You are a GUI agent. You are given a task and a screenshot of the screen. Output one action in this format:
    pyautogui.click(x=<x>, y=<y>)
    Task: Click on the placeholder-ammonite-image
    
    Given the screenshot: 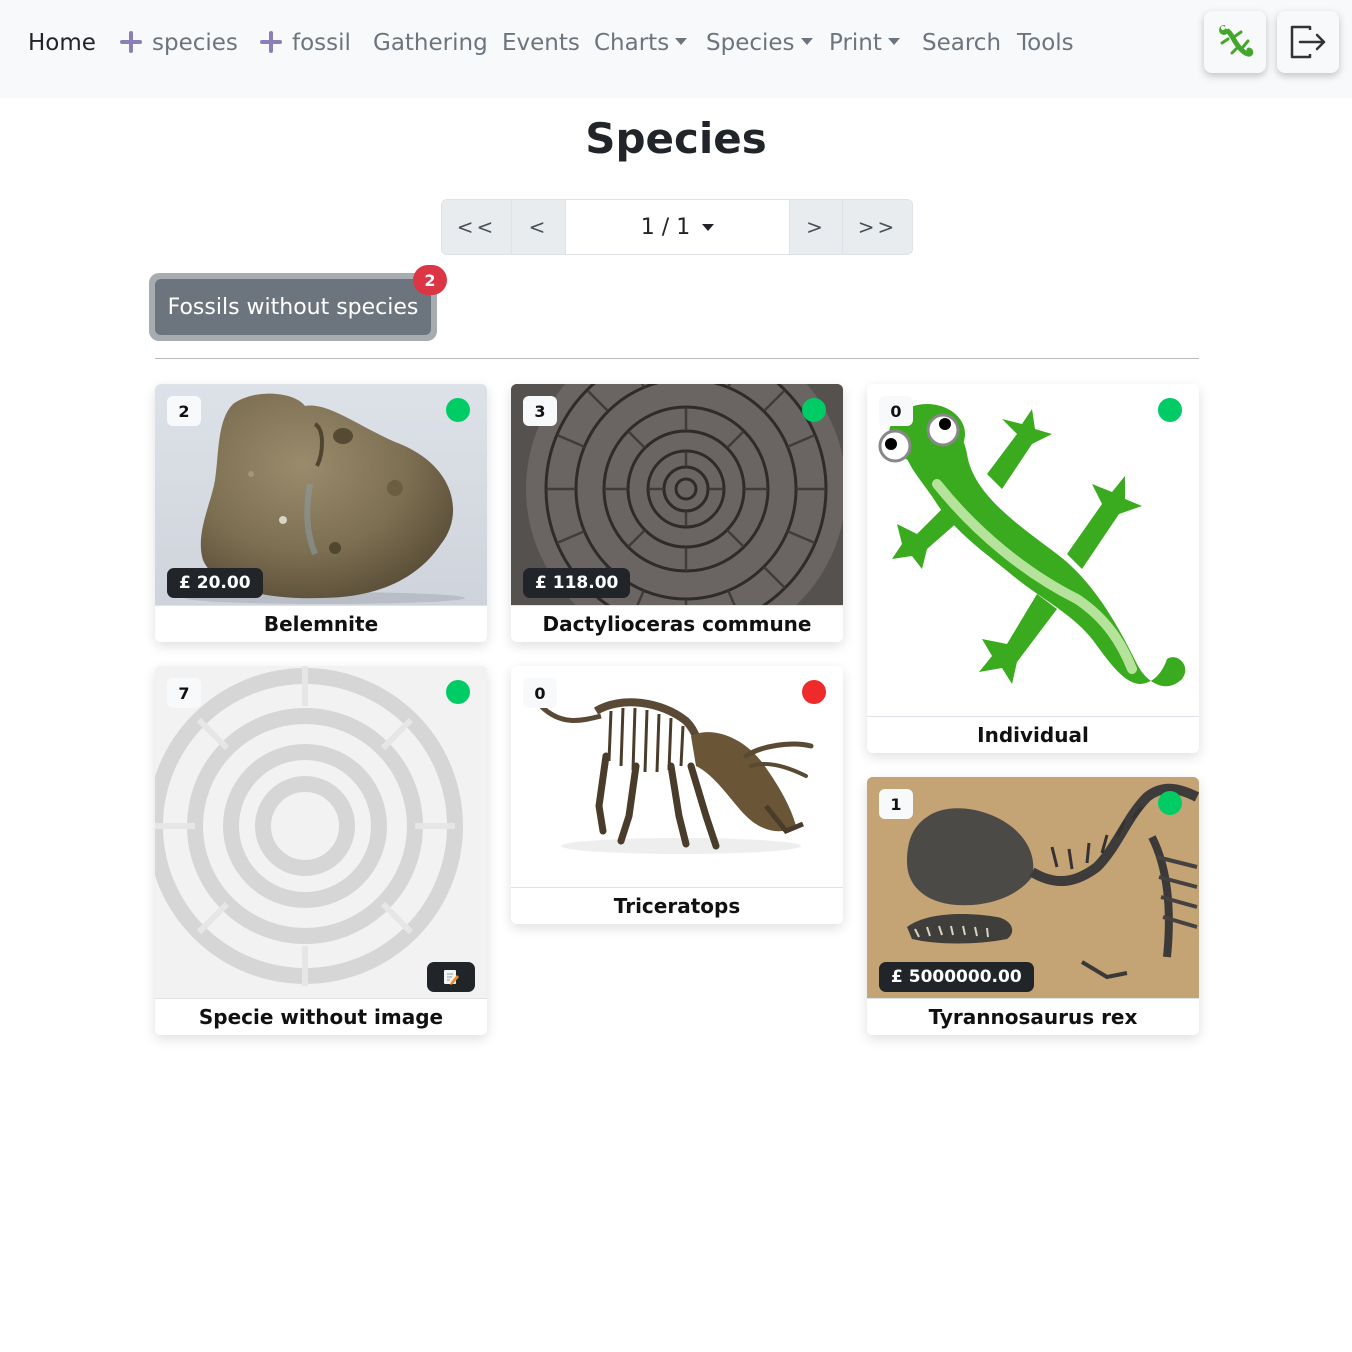 What is the action you would take?
    pyautogui.click(x=321, y=832)
    